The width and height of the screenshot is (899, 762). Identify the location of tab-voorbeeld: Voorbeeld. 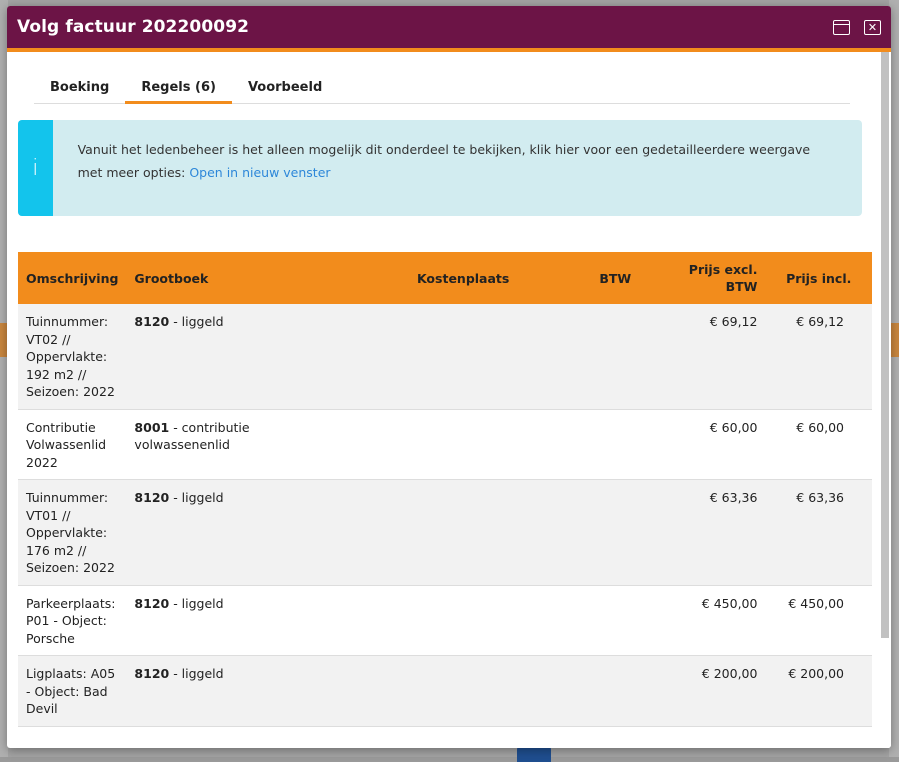
(285, 84).